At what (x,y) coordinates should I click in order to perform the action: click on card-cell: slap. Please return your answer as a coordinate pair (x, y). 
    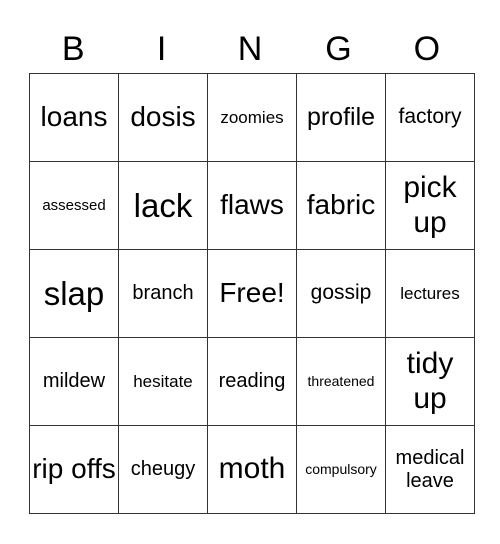
    Looking at the image, I should click on (74, 293).